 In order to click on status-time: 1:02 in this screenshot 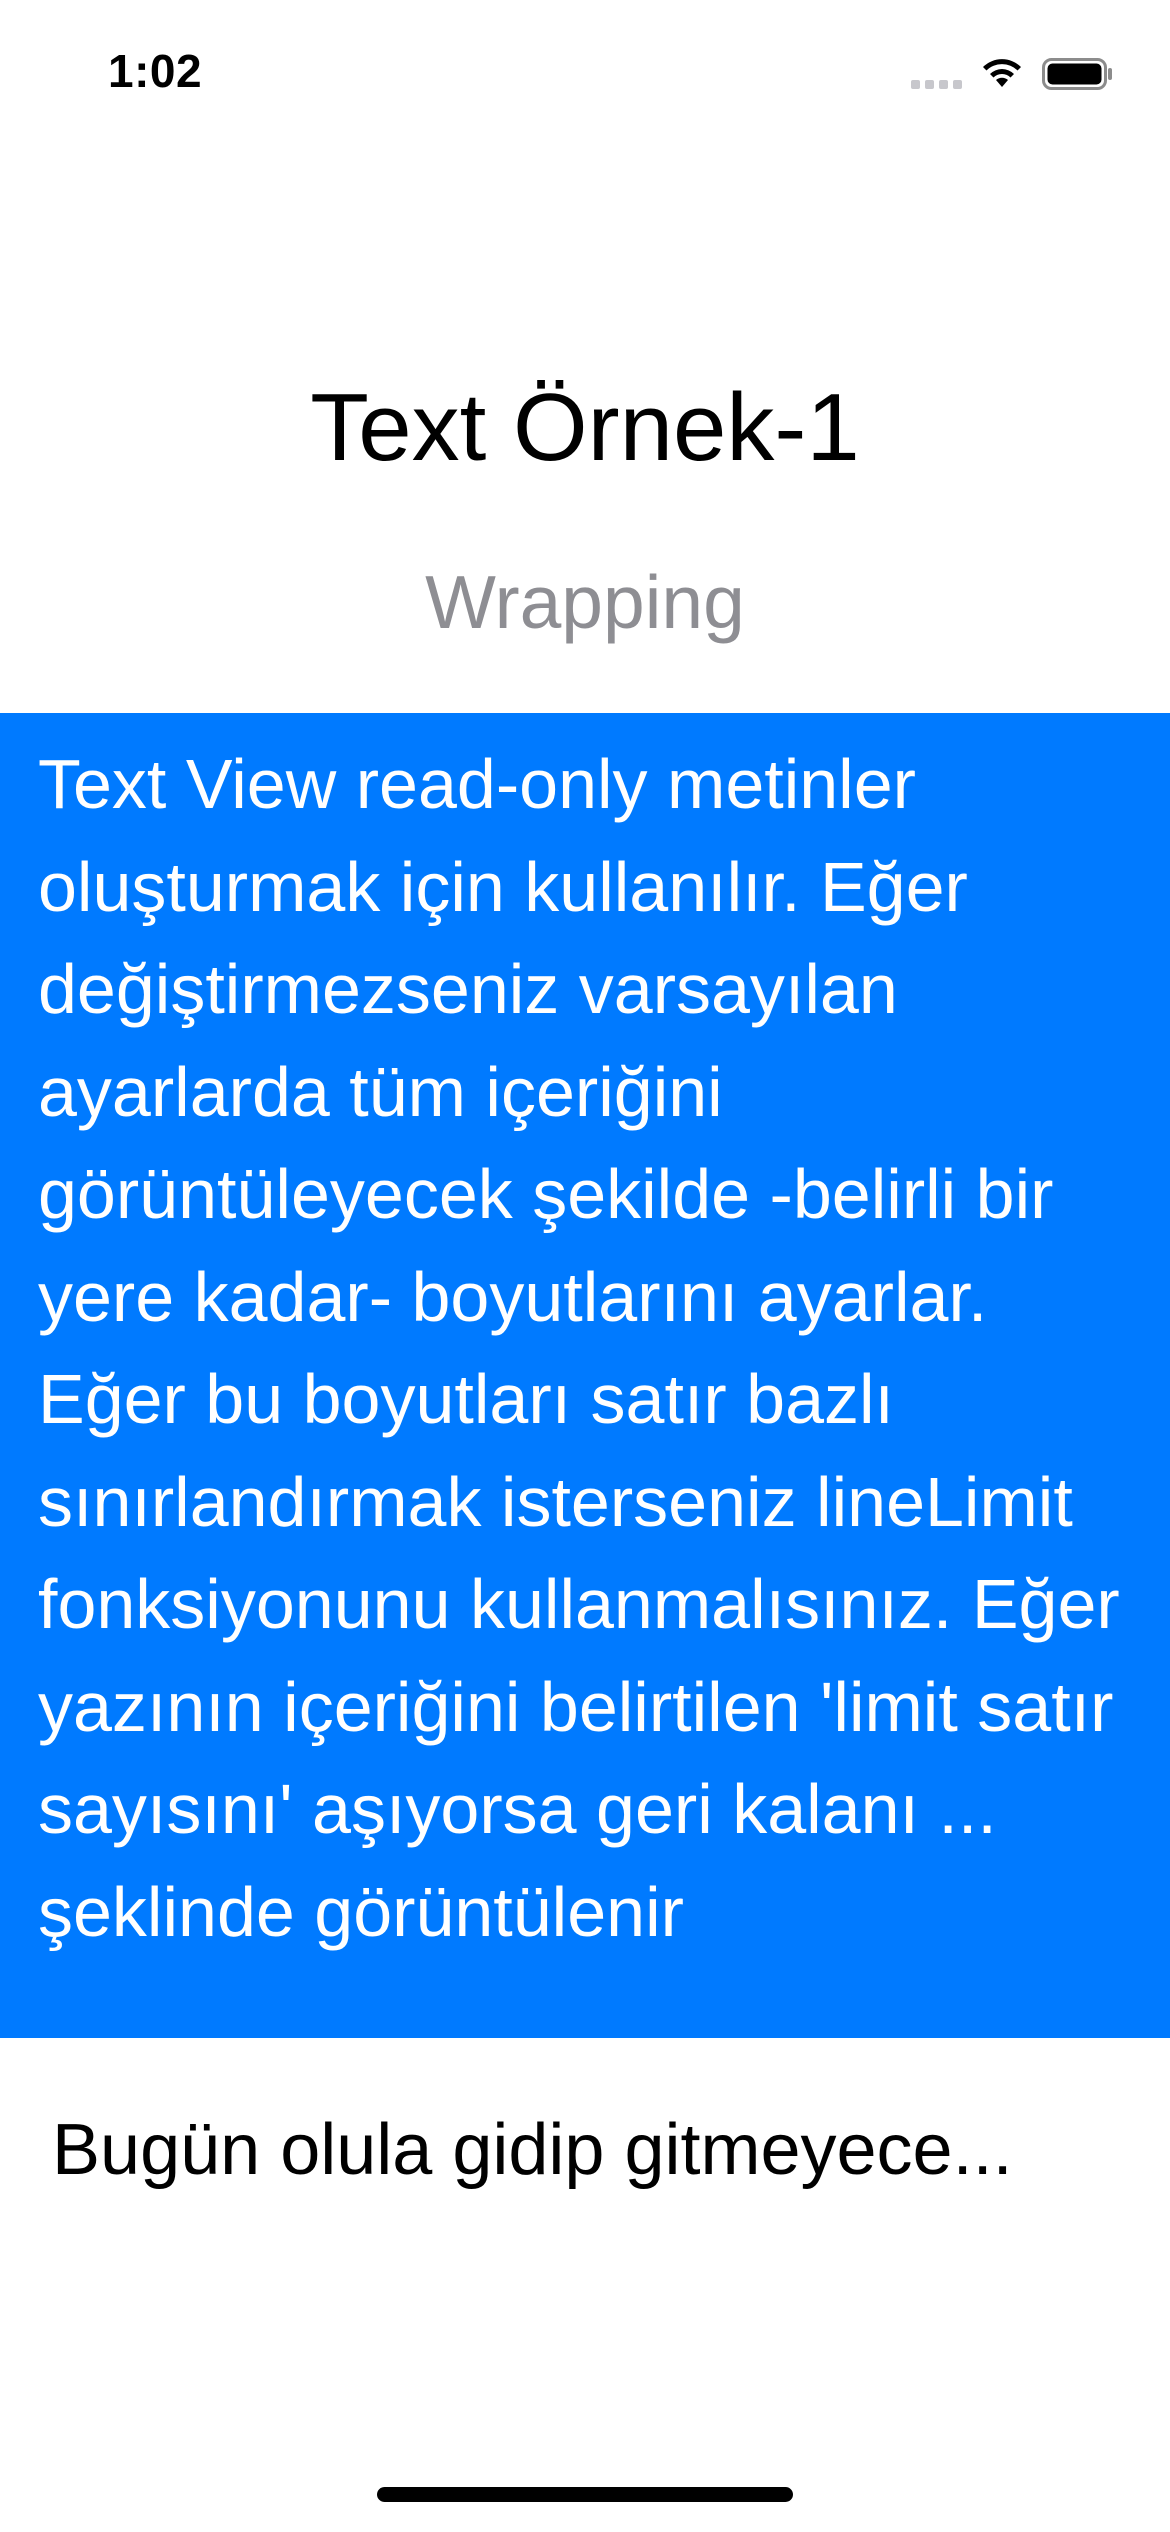, I will do `click(155, 71)`.